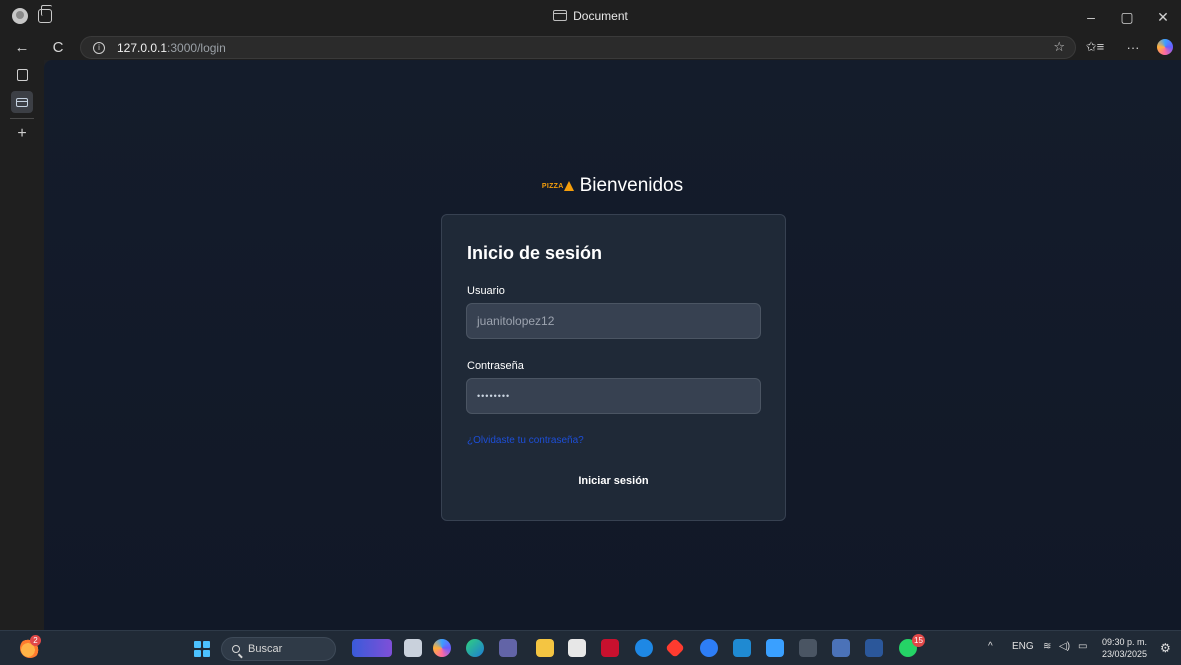 The height and width of the screenshot is (665, 1181). What do you see at coordinates (613, 321) in the screenshot?
I see `username-input: juanitolopez12` at bounding box center [613, 321].